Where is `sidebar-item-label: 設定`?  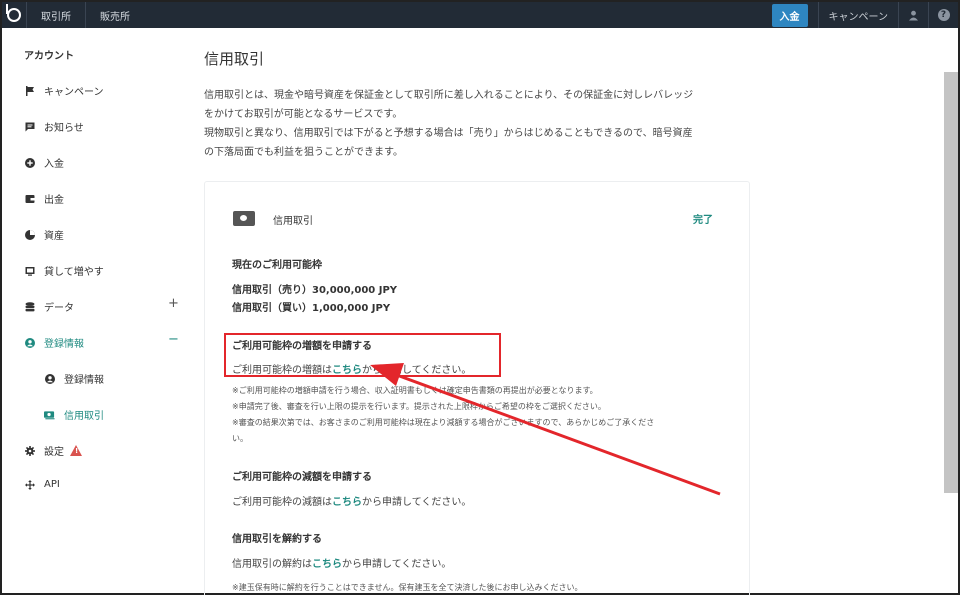 sidebar-item-label: 設定 is located at coordinates (54, 452).